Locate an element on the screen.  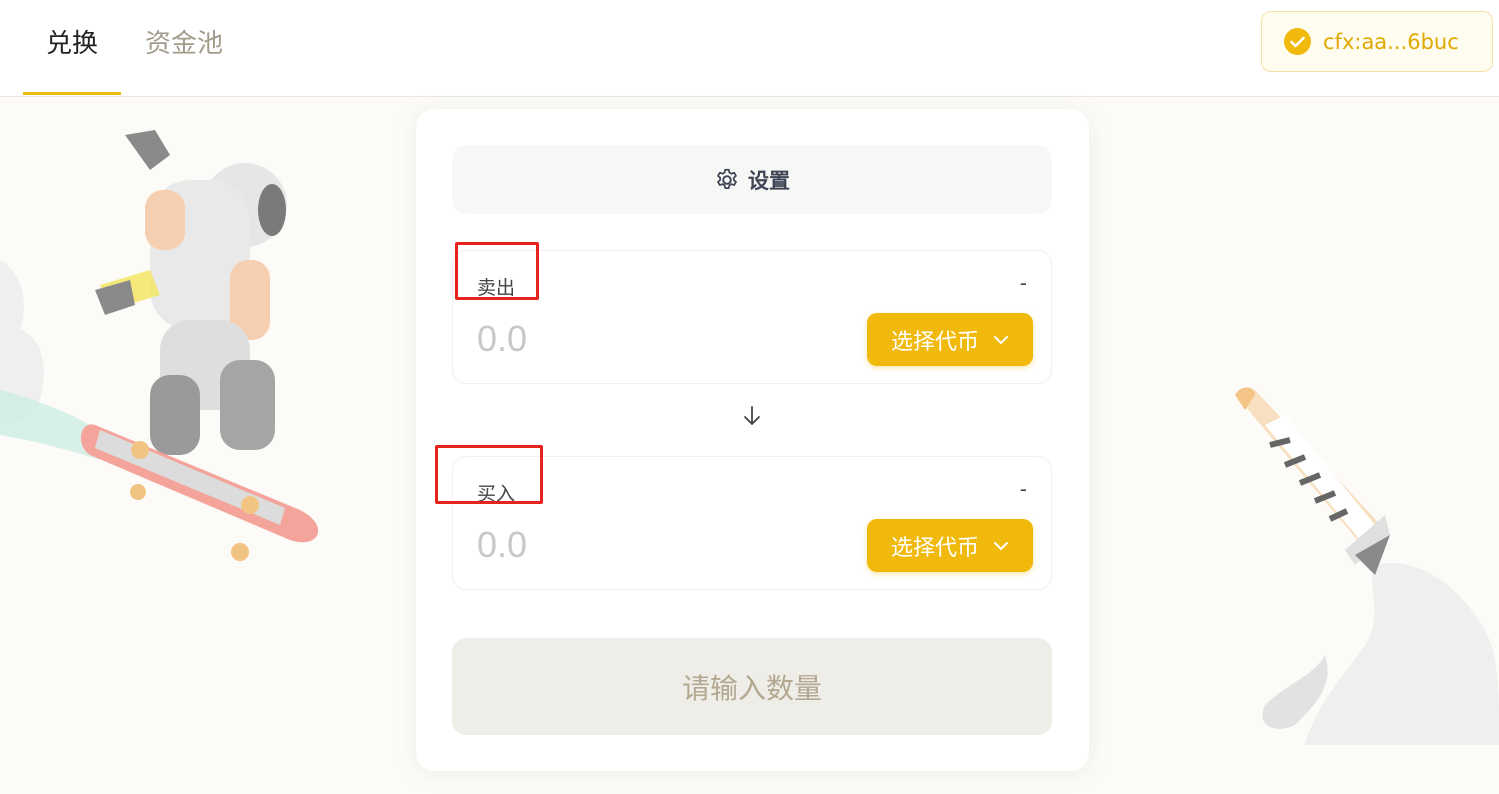
sell-select-token-button: 选择代币 is located at coordinates (950, 339).